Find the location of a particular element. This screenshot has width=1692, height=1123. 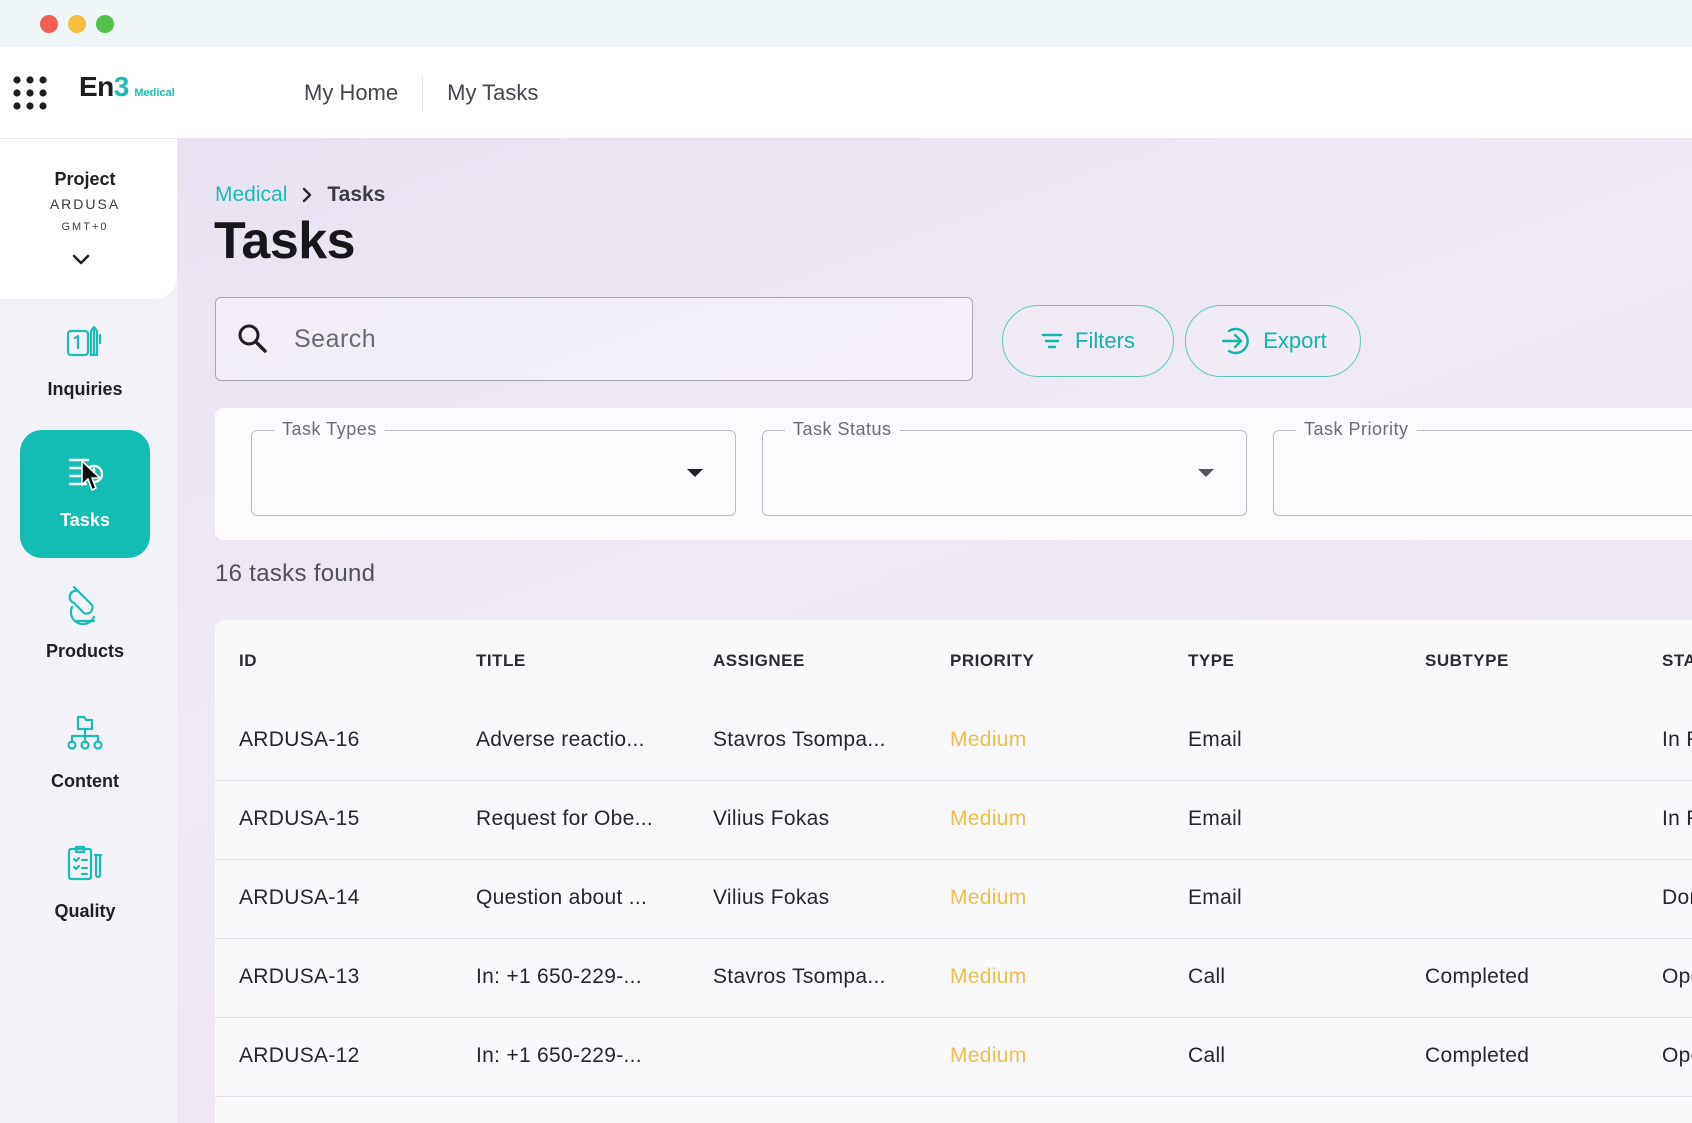

window-titlebar is located at coordinates (846, 23).